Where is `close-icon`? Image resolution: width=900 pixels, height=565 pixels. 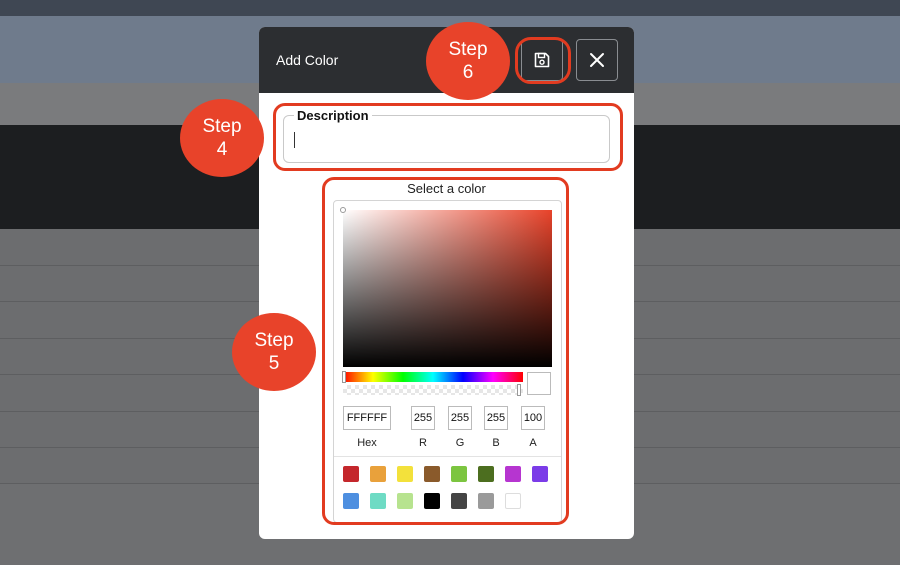
close-icon is located at coordinates (597, 60).